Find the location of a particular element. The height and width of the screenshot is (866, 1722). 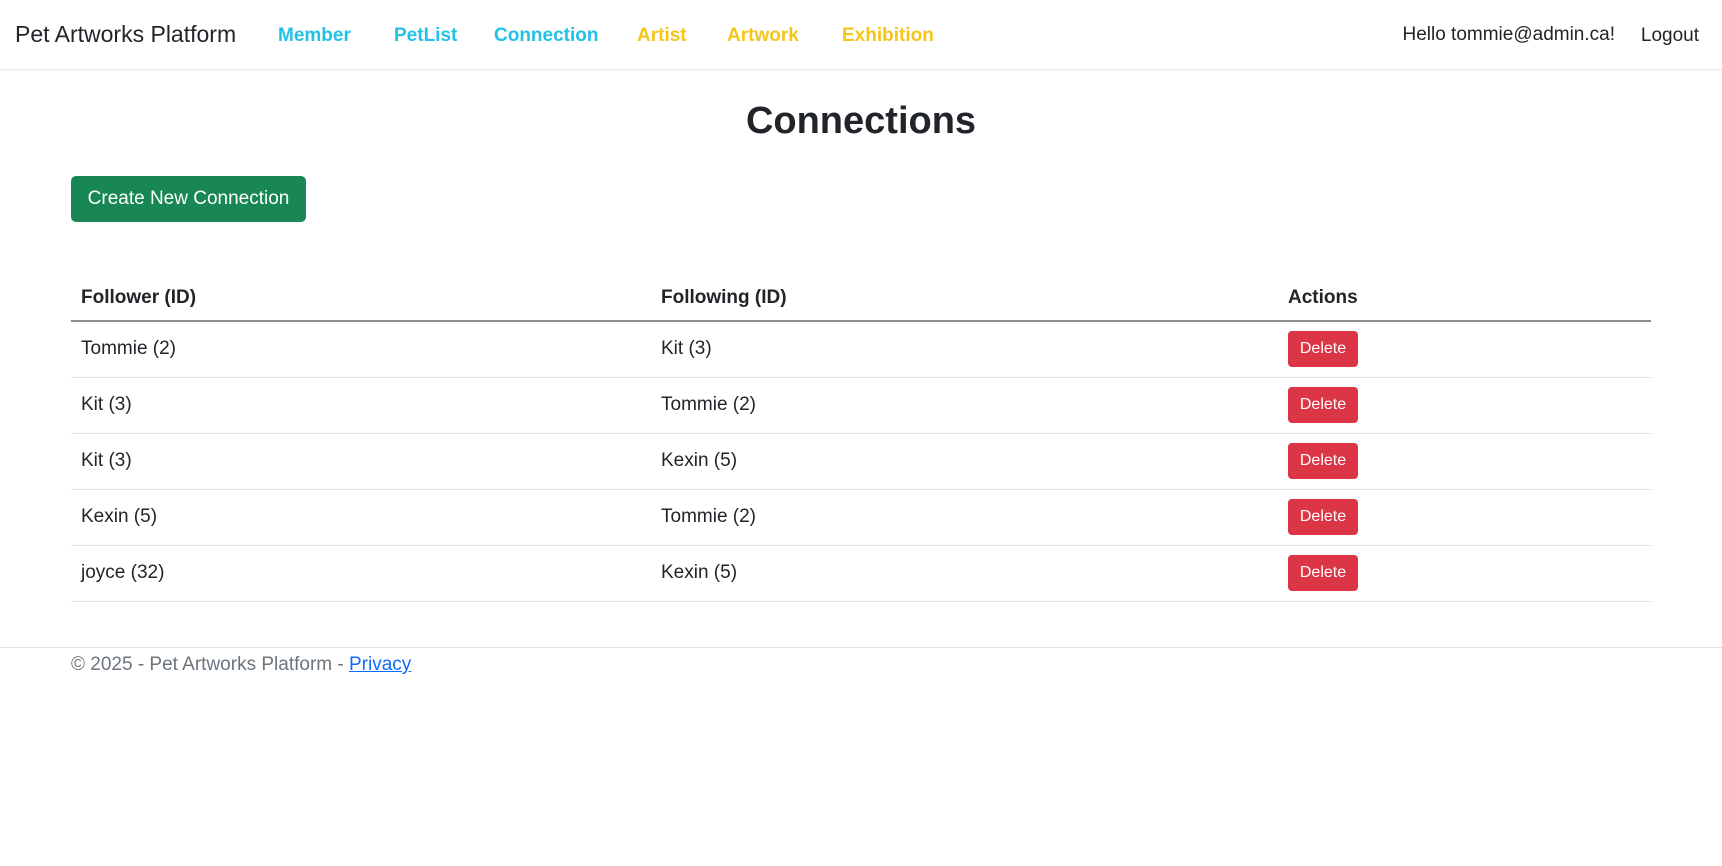

table-row: Kexin (5) Tommie (2) Delete is located at coordinates (861, 517).